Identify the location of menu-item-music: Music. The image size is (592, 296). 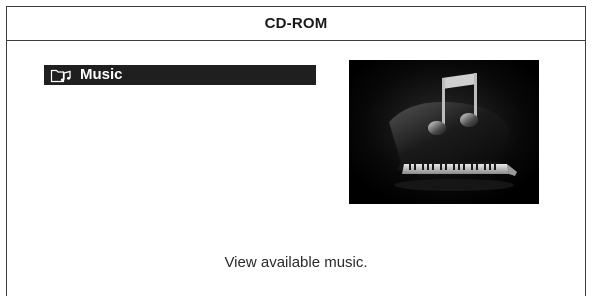
(180, 75).